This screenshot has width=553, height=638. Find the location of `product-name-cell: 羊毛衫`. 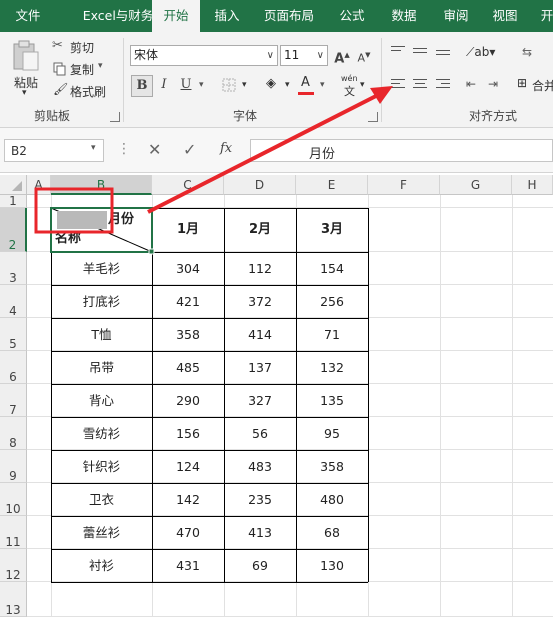

product-name-cell: 羊毛衫 is located at coordinates (101, 268).